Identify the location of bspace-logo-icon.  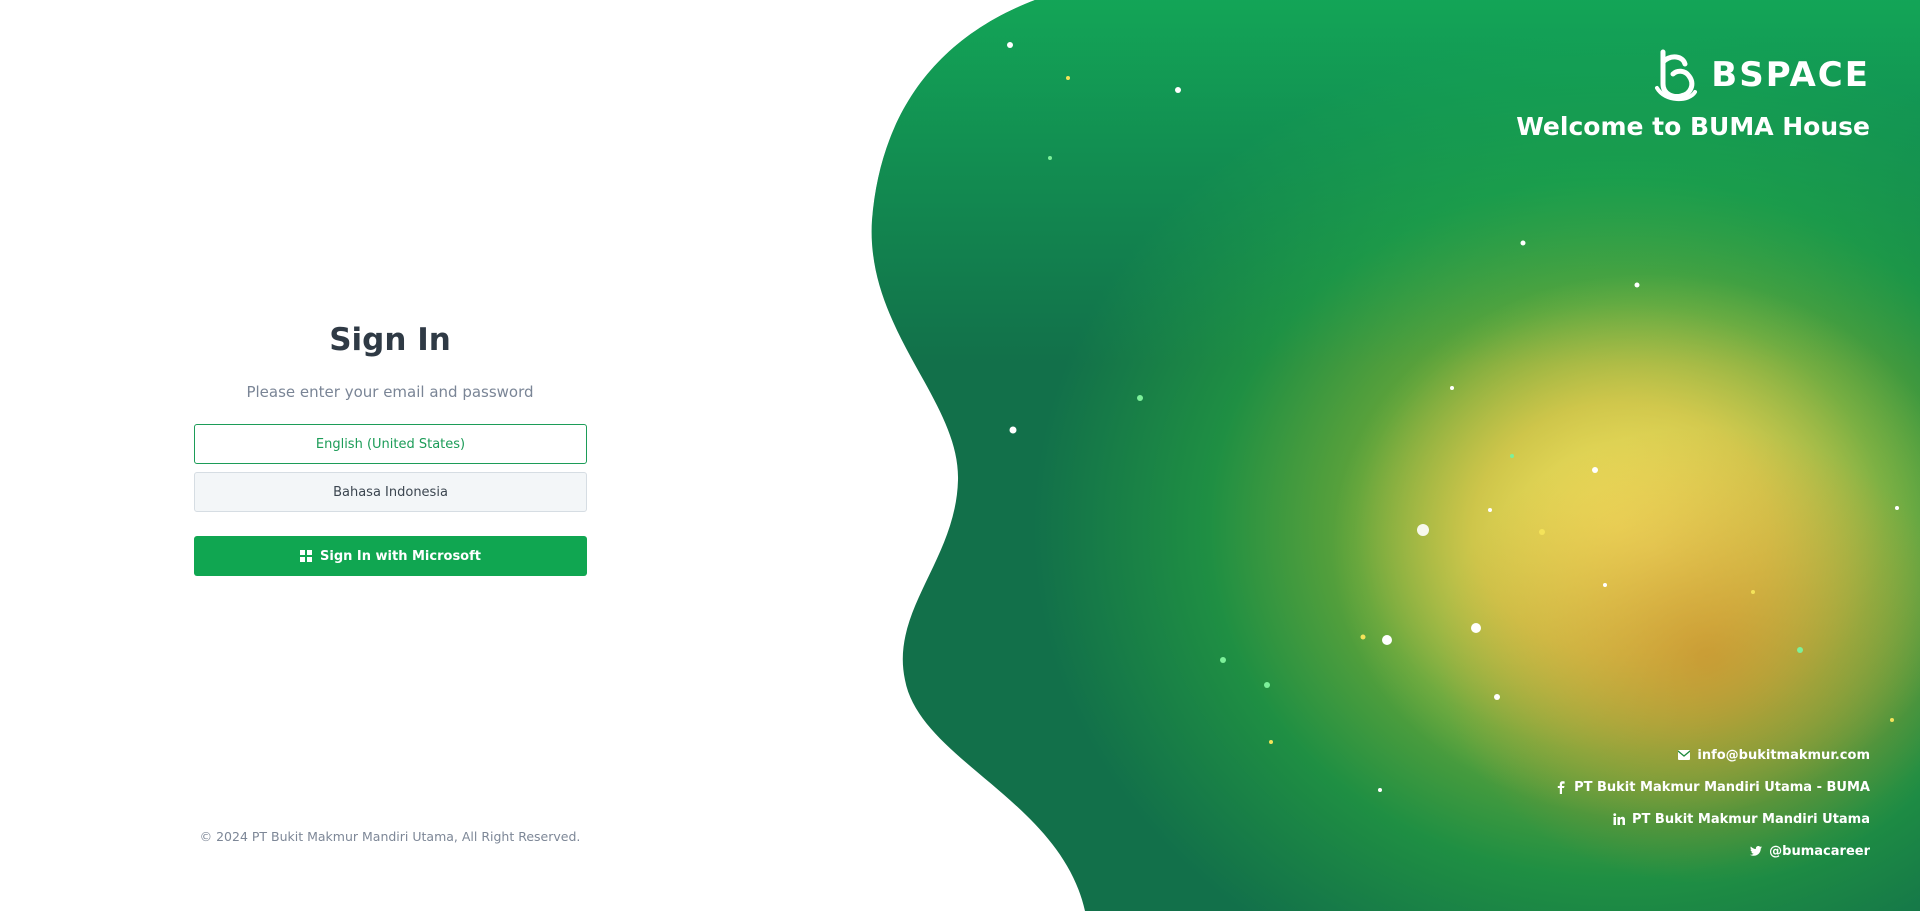
(1676, 75).